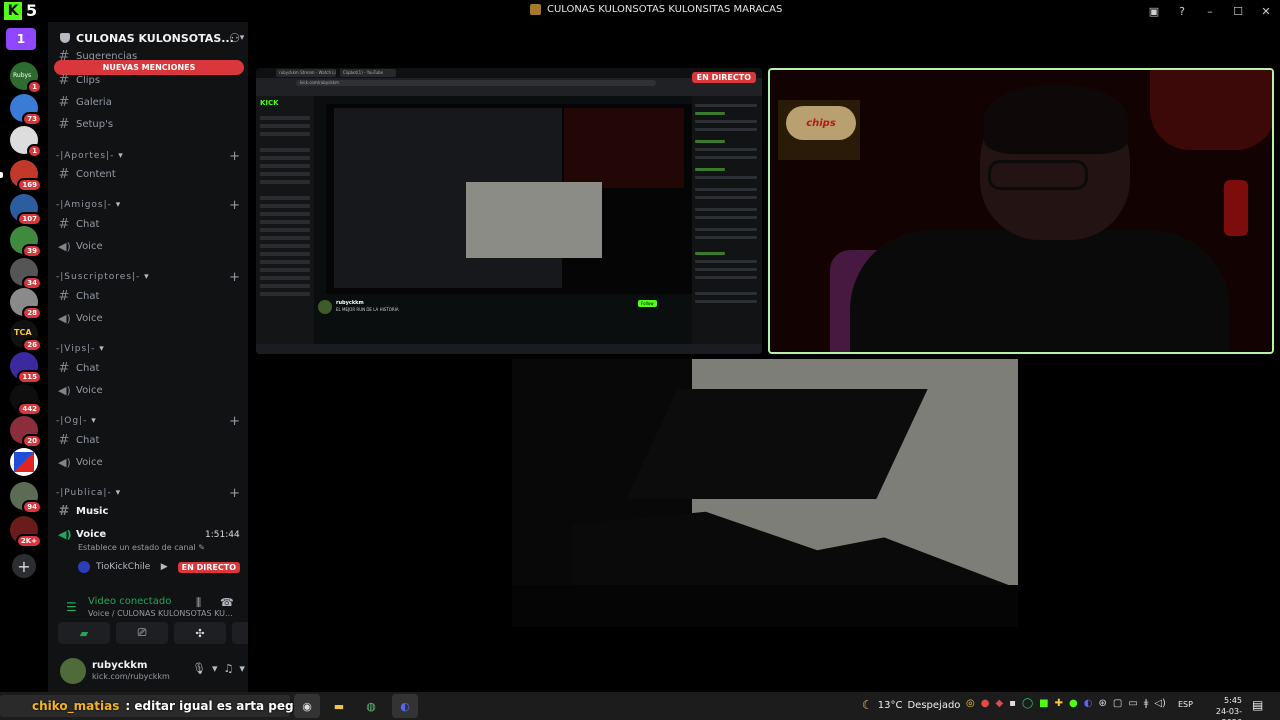 Image resolution: width=1280 pixels, height=720 pixels. Describe the element at coordinates (159, 567) in the screenshot. I see `voice-member: TioKickChile ▶ EN DIRECTO` at that location.